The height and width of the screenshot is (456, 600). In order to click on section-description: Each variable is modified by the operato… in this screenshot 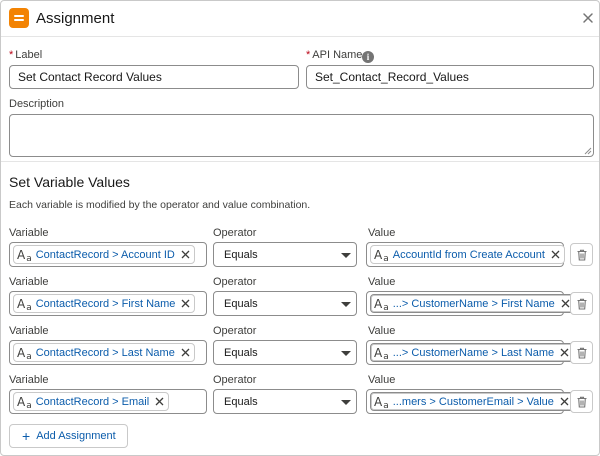, I will do `click(160, 205)`.